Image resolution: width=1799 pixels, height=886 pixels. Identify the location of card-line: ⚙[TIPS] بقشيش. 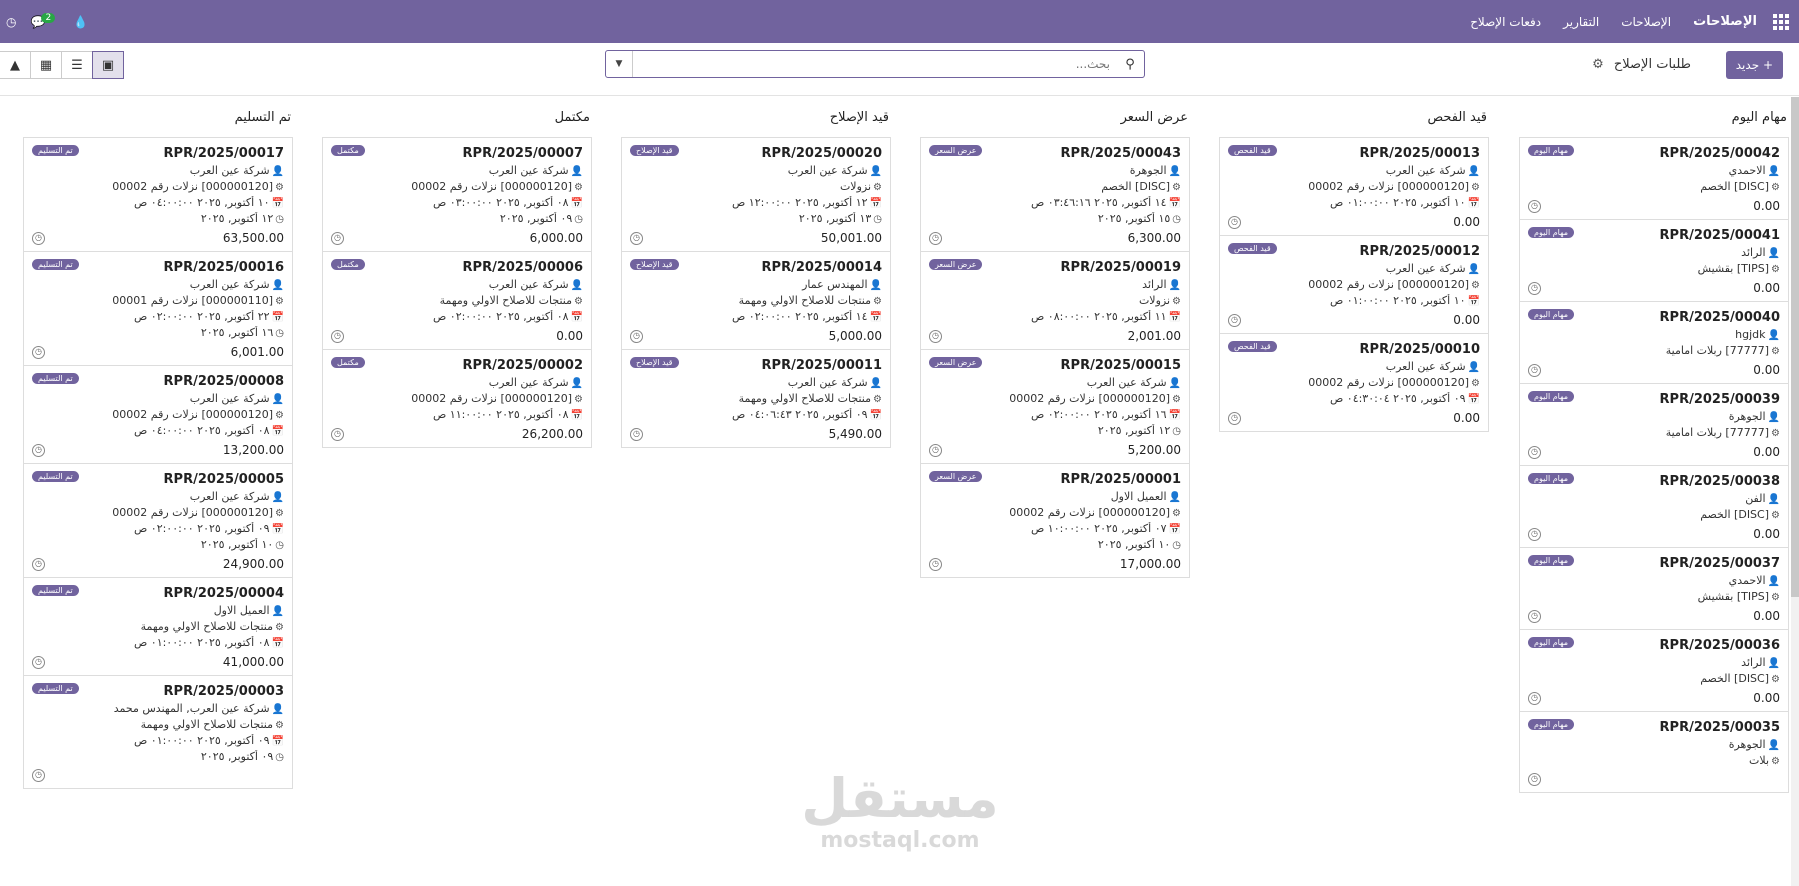
(1654, 268).